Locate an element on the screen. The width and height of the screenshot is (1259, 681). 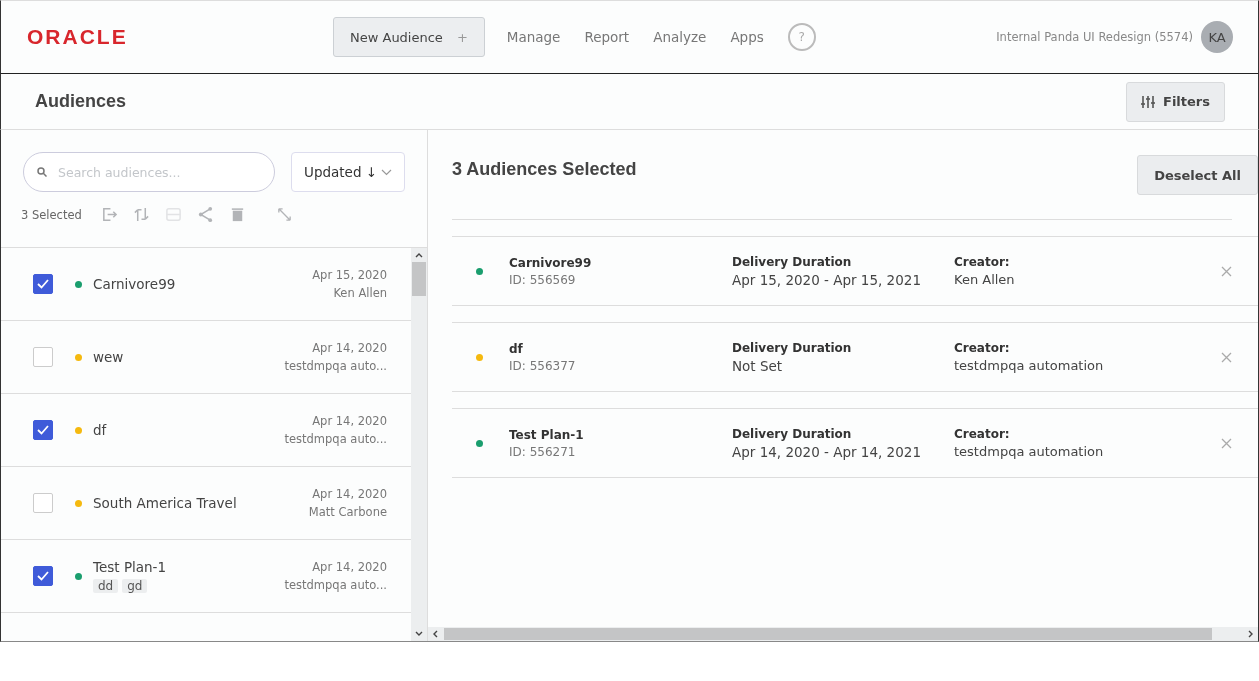
filters-button: Filters is located at coordinates (1175, 101).